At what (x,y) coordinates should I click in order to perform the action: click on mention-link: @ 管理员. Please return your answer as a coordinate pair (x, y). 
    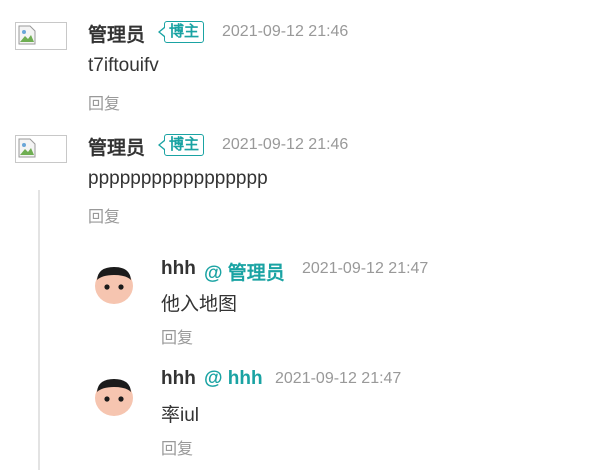
    Looking at the image, I should click on (244, 271).